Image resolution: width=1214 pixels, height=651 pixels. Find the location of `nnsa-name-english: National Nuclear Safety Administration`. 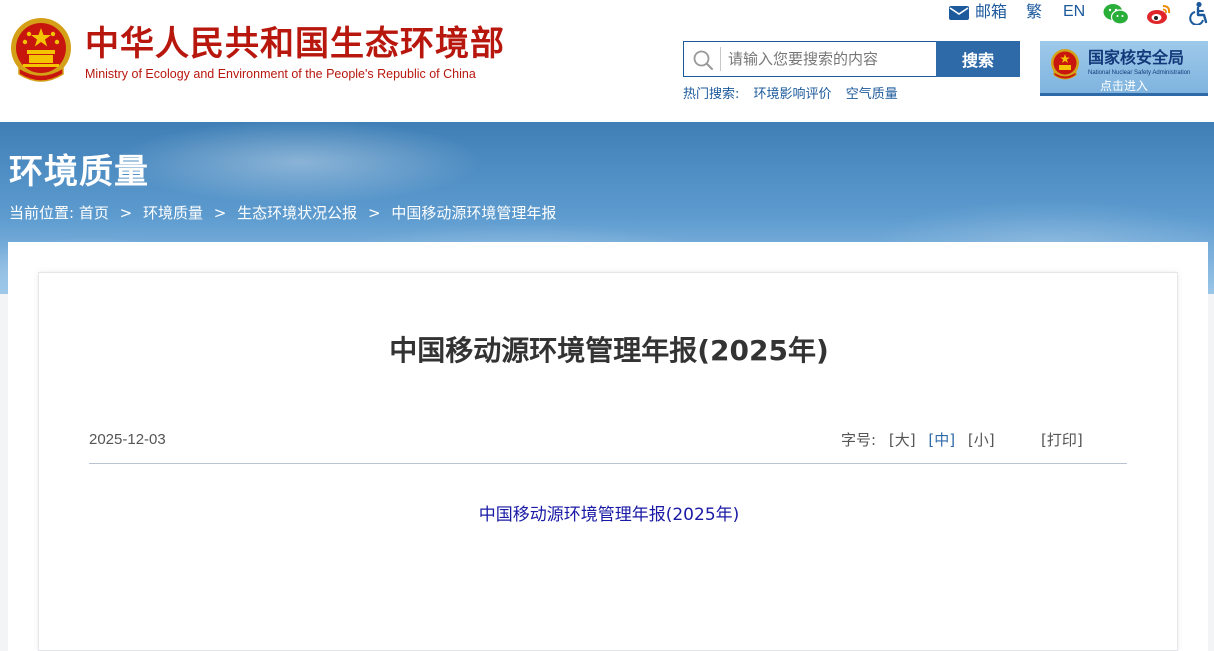

nnsa-name-english: National Nuclear Safety Administration is located at coordinates (1139, 73).